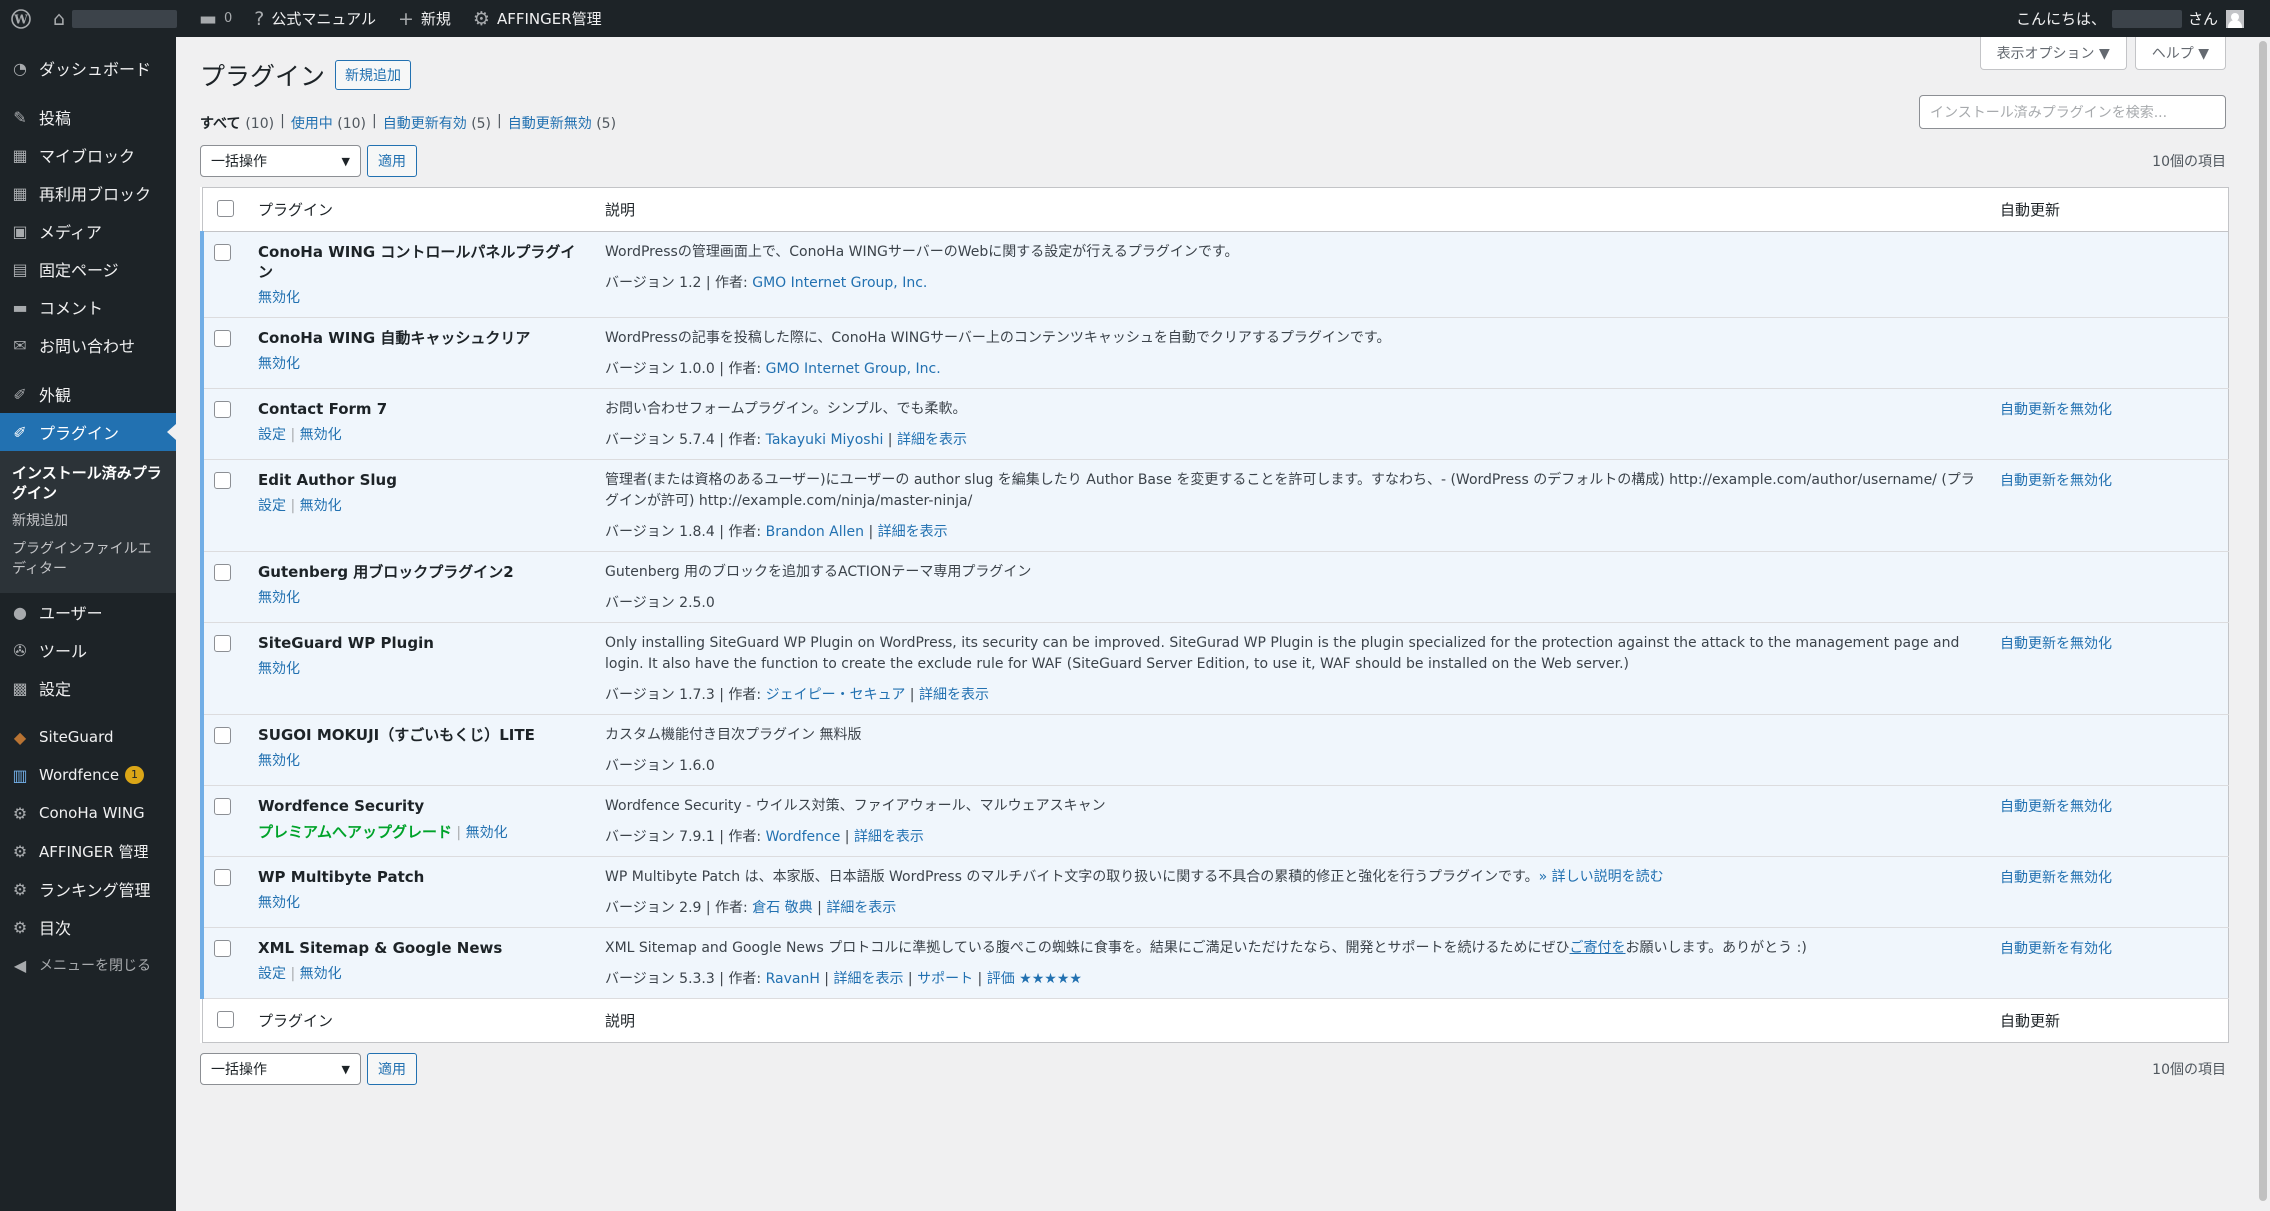 The height and width of the screenshot is (1211, 2270). I want to click on plugin-author-link: ジェイピー・セキュア, so click(836, 695).